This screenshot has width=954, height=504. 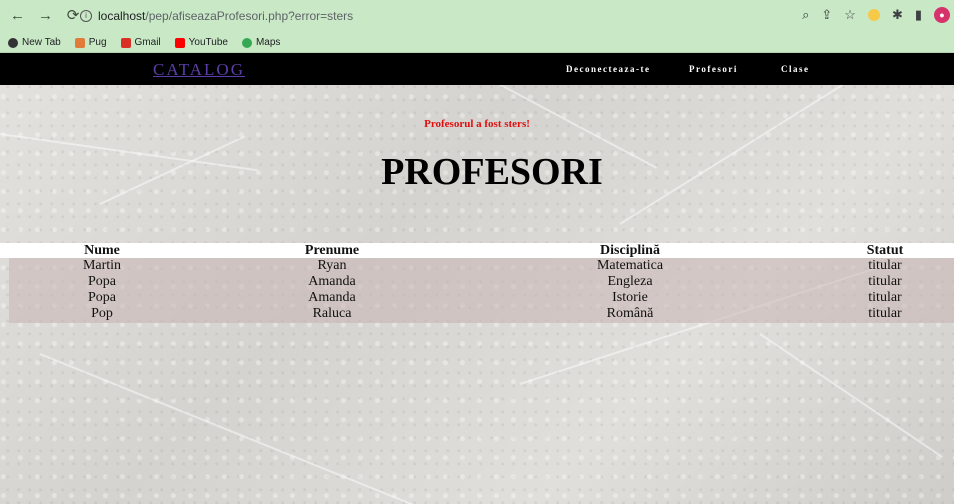 What do you see at coordinates (477, 124) in the screenshot?
I see `status-message: Profesorul a fost sters!` at bounding box center [477, 124].